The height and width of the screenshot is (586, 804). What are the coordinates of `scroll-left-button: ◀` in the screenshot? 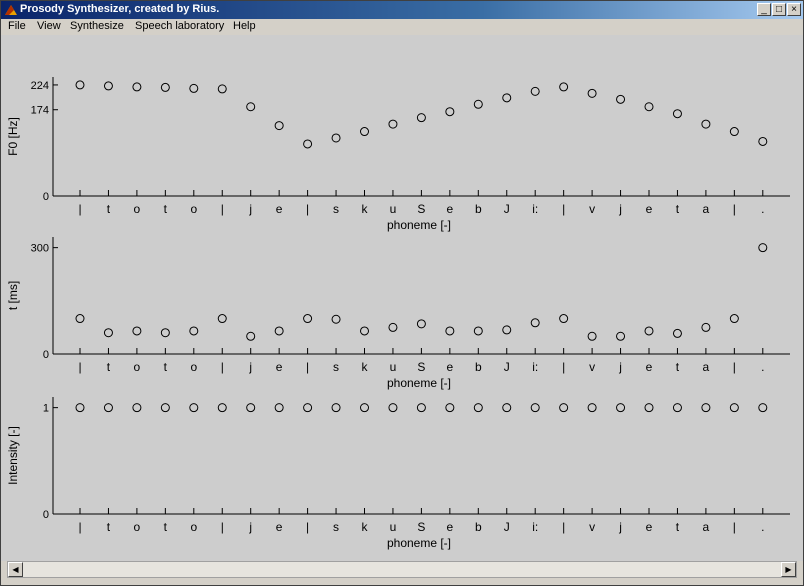 It's located at (15, 569).